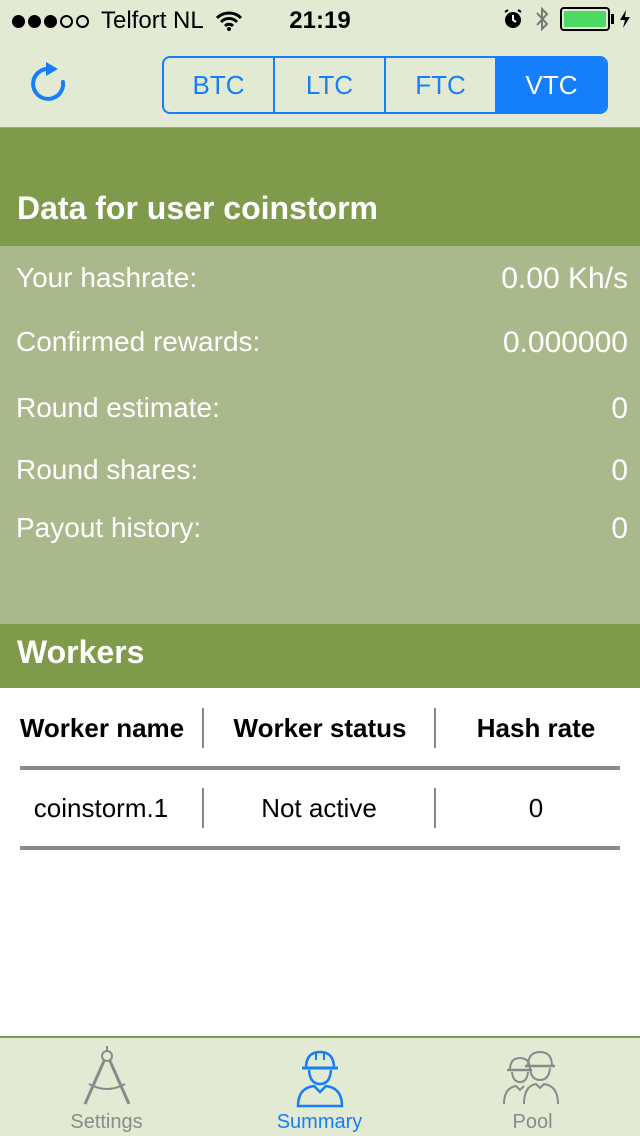 The image size is (640, 1136). Describe the element at coordinates (118, 407) in the screenshot. I see `stat-label: Round estimate:` at that location.